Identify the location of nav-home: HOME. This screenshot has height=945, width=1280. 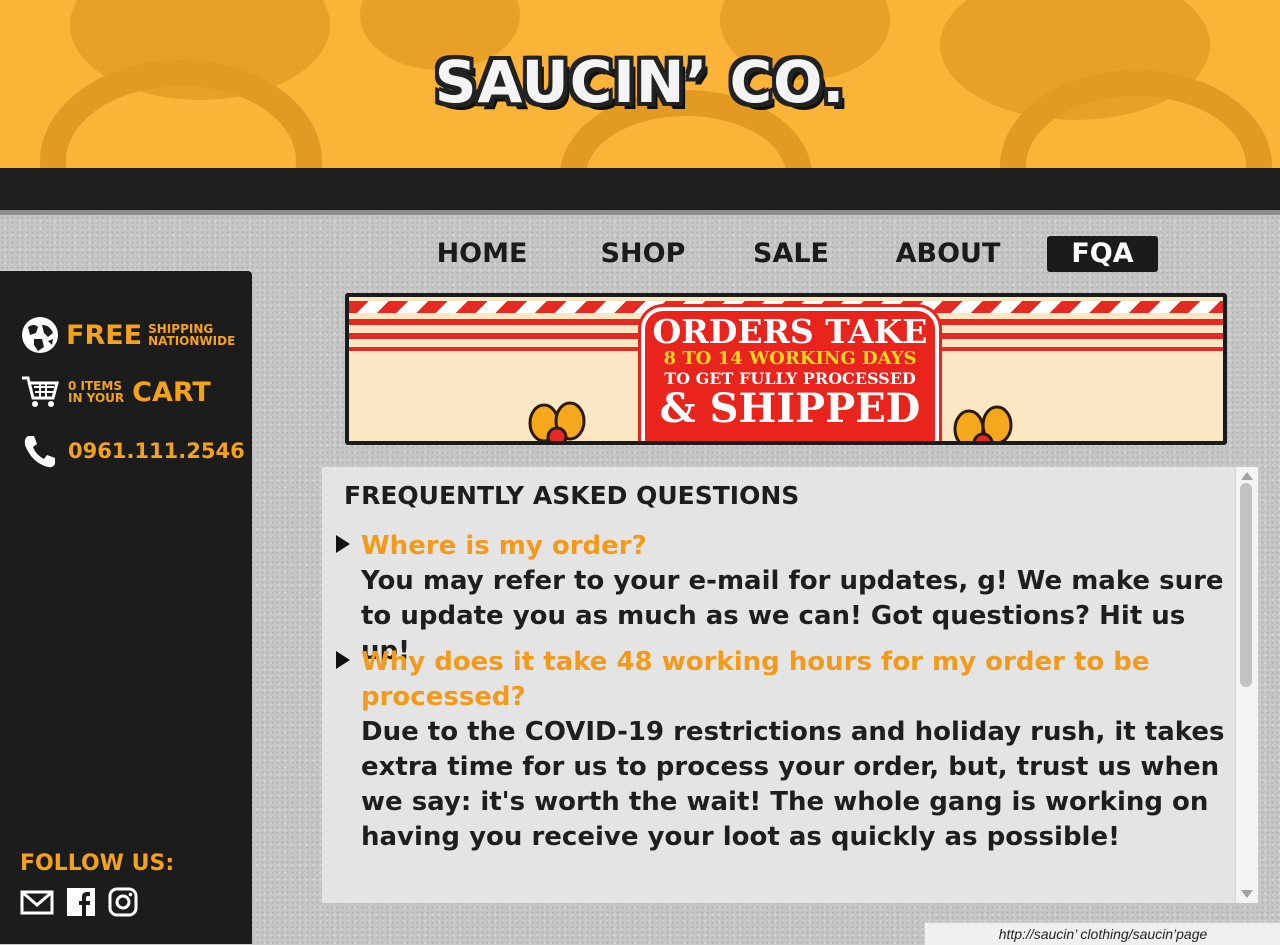
(482, 254).